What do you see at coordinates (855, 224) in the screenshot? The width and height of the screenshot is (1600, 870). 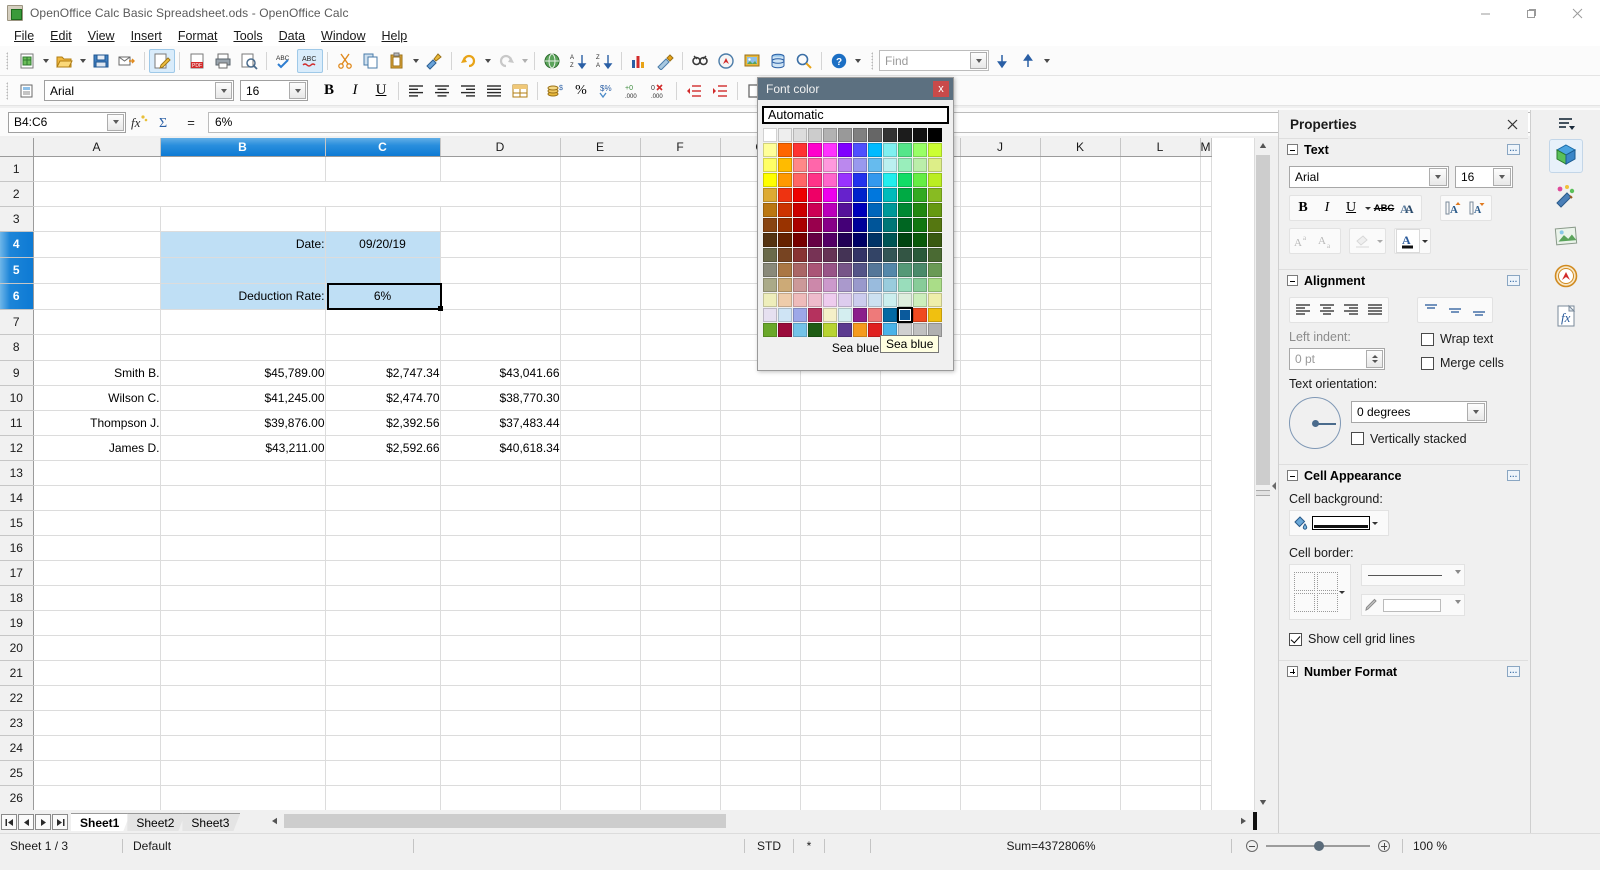 I see `font-color-popup: Font color x Automatic Sea blue` at bounding box center [855, 224].